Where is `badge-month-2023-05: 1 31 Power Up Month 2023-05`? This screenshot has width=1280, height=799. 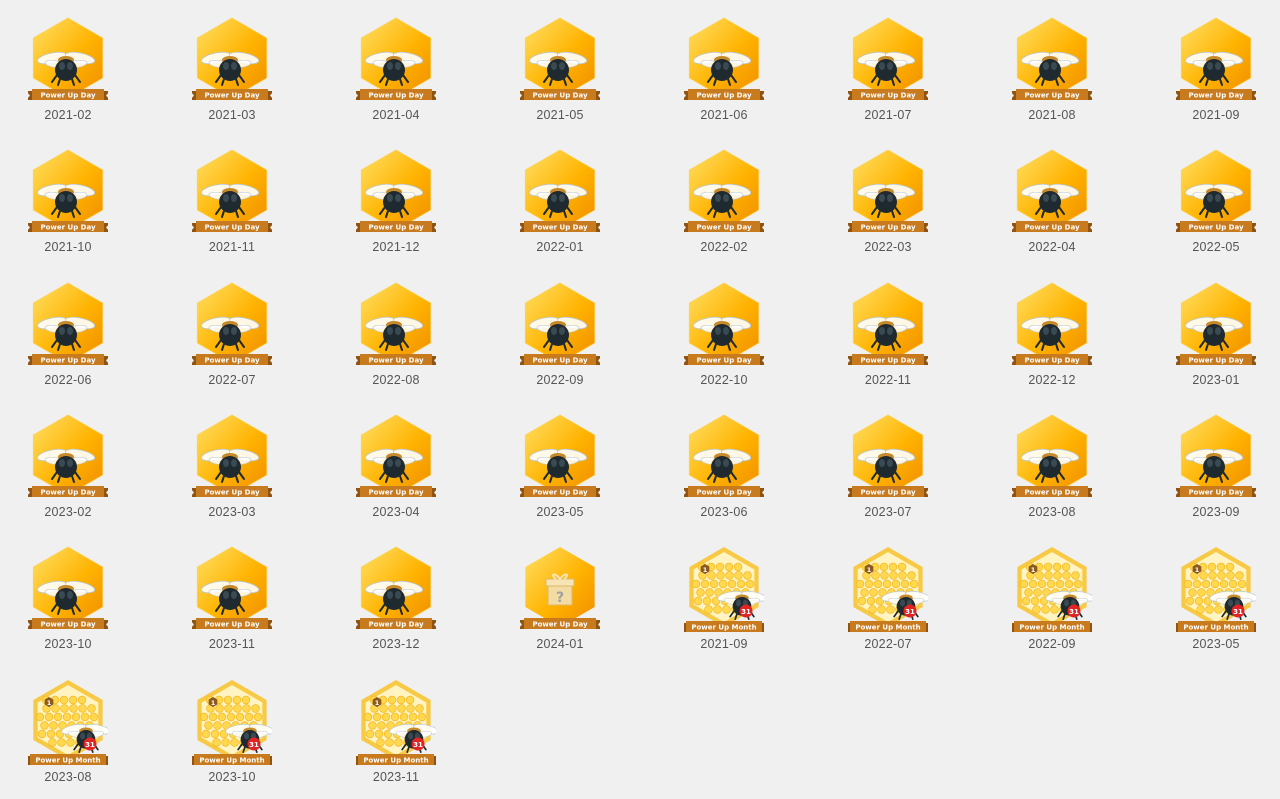
badge-month-2023-05: 1 31 Power Up Month 2023-05 is located at coordinates (1216, 601).